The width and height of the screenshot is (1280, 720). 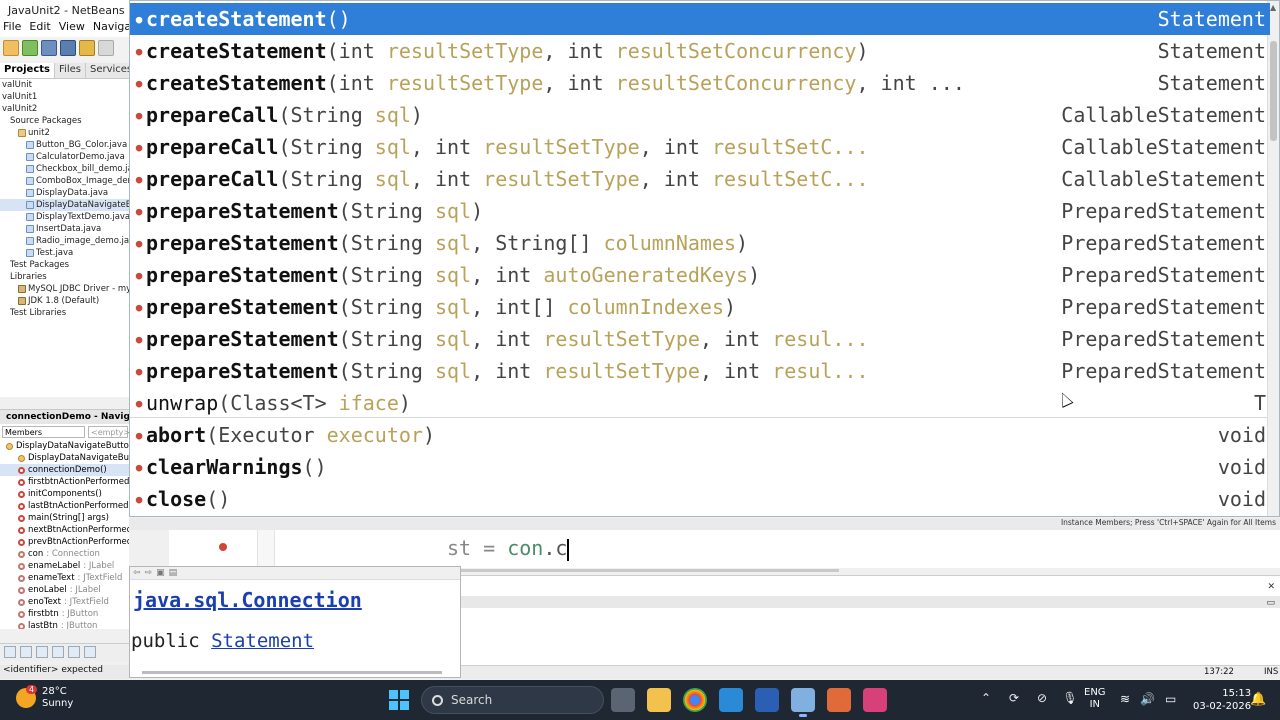 What do you see at coordinates (30, 48) in the screenshot?
I see `new-file-icon` at bounding box center [30, 48].